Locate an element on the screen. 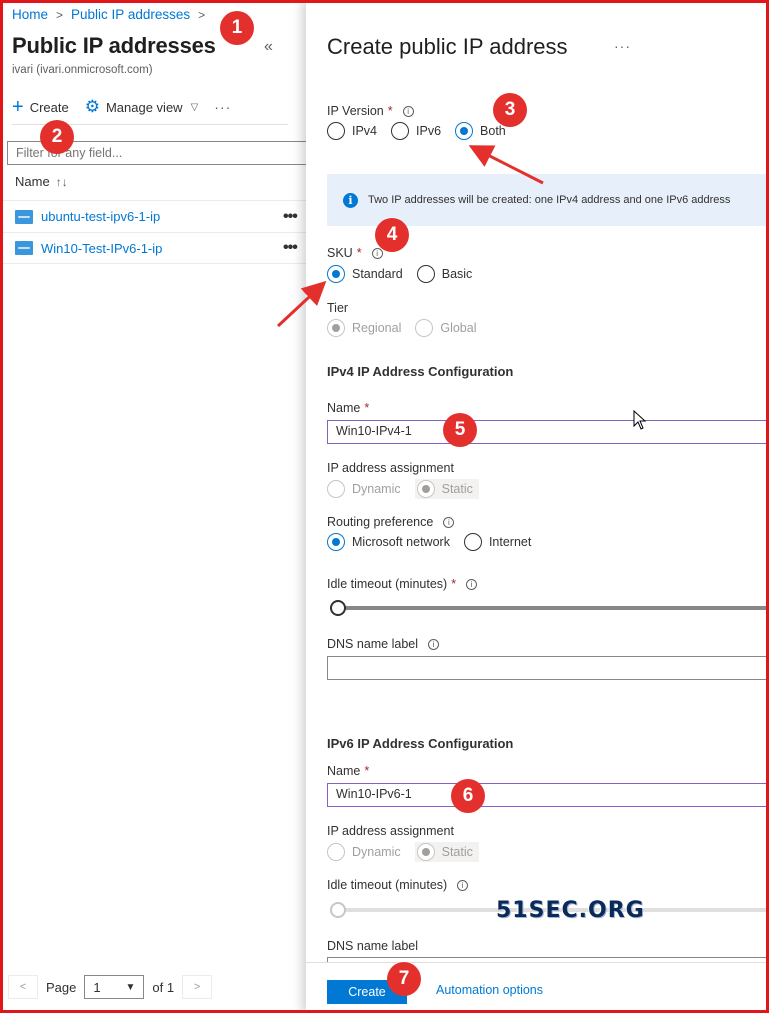  annotation-badge-5: 5 is located at coordinates (460, 430).